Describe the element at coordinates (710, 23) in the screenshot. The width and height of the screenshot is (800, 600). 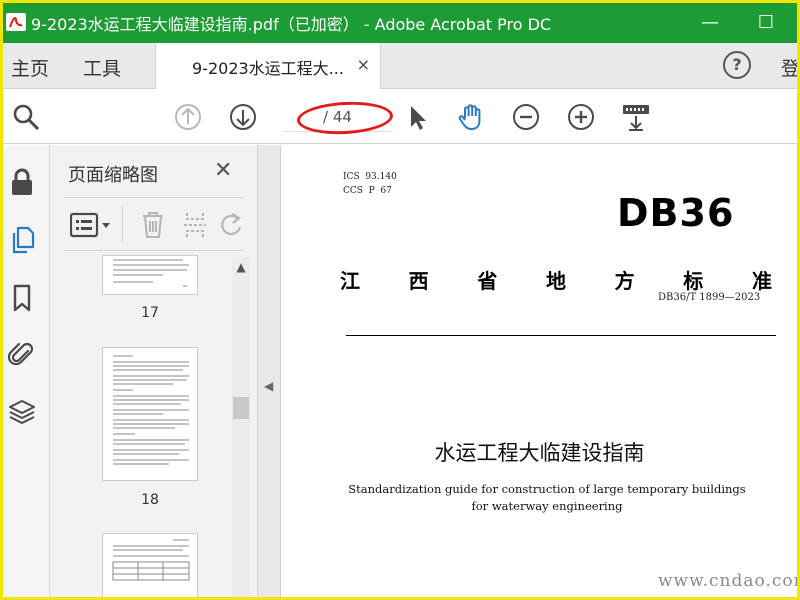
I see `minimize-button: —` at that location.